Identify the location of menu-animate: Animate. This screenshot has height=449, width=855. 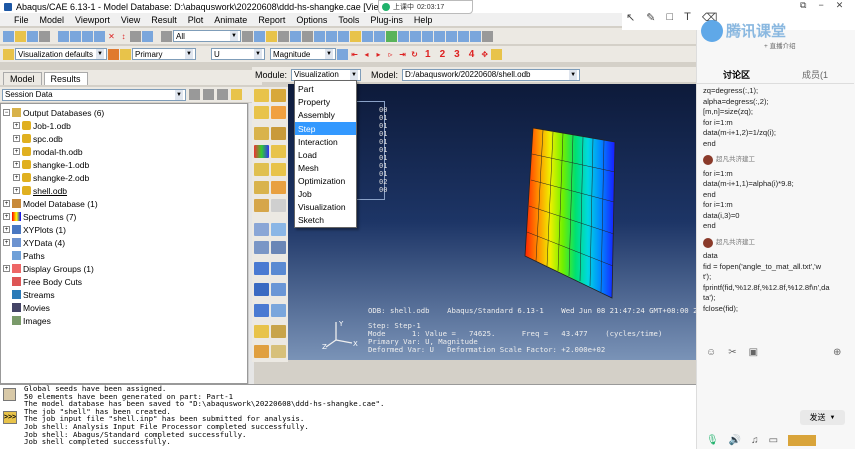
(230, 20).